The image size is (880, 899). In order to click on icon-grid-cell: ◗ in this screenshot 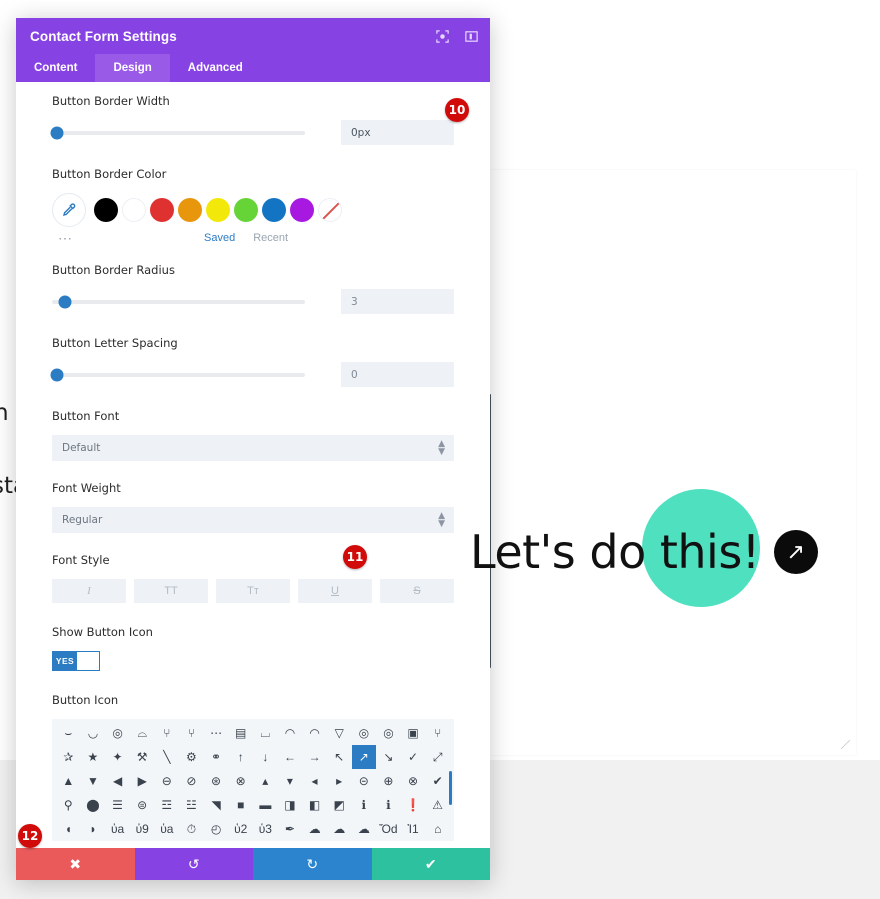, I will do `click(93, 829)`.